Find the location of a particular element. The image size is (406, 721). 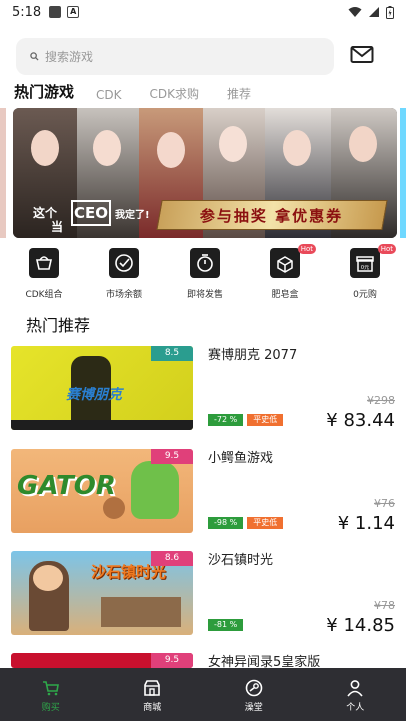

svg-text: 0元 is located at coordinates (365, 268).